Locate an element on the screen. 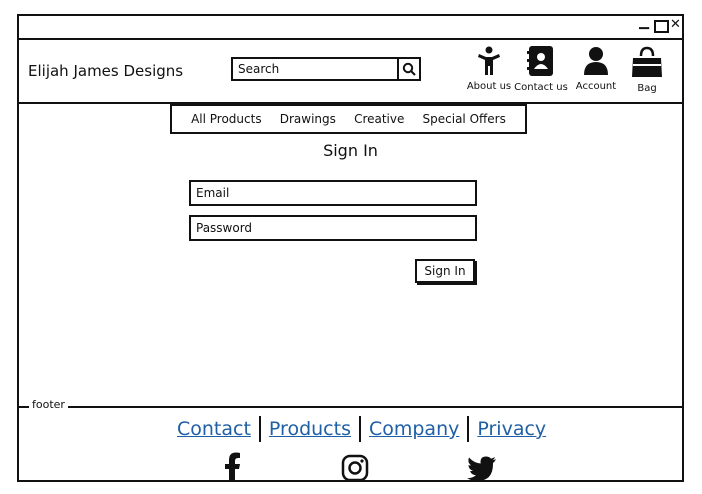 The image size is (702, 494). facebook-icon is located at coordinates (232, 467).